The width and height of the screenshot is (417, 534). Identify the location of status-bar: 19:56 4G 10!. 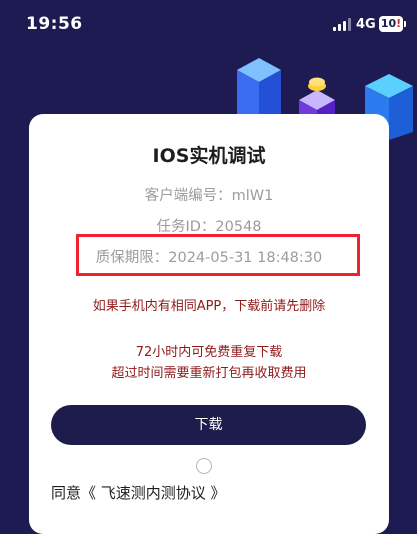
(208, 24).